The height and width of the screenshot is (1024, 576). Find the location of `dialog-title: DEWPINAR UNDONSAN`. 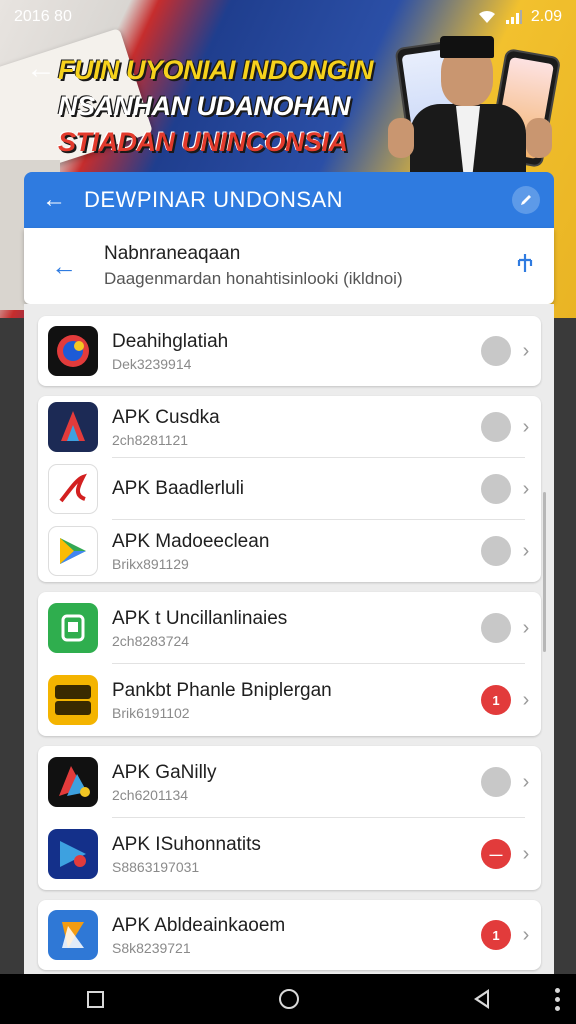

dialog-title: DEWPINAR UNDONSAN is located at coordinates (214, 199).